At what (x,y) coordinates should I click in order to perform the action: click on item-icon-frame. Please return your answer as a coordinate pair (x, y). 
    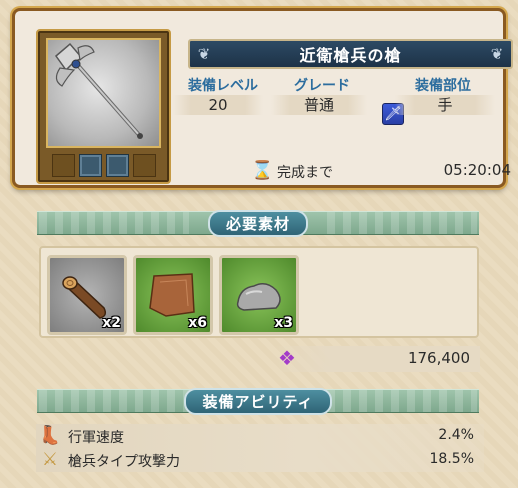
    Looking at the image, I should click on (103, 106).